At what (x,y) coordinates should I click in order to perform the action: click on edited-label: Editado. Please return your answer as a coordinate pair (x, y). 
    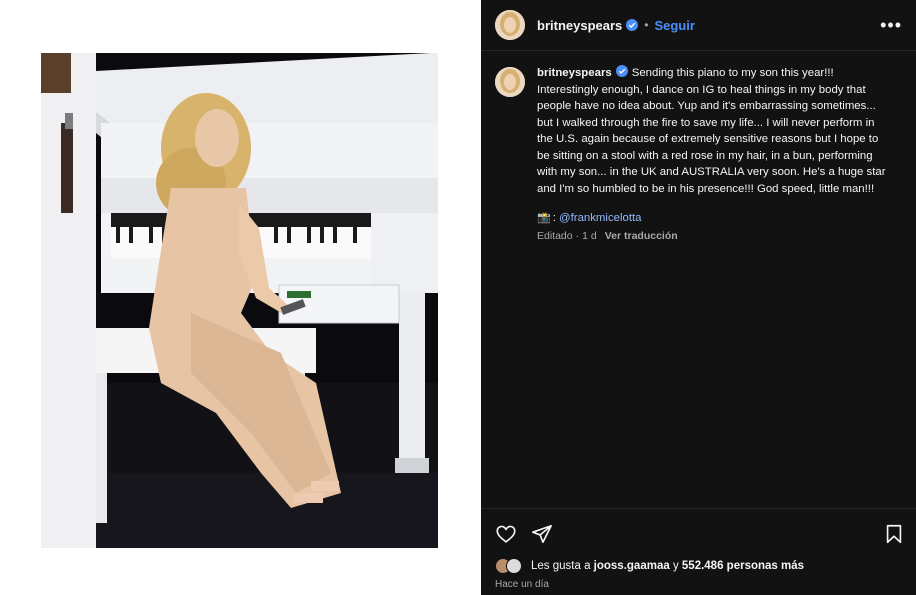
    Looking at the image, I should click on (555, 236).